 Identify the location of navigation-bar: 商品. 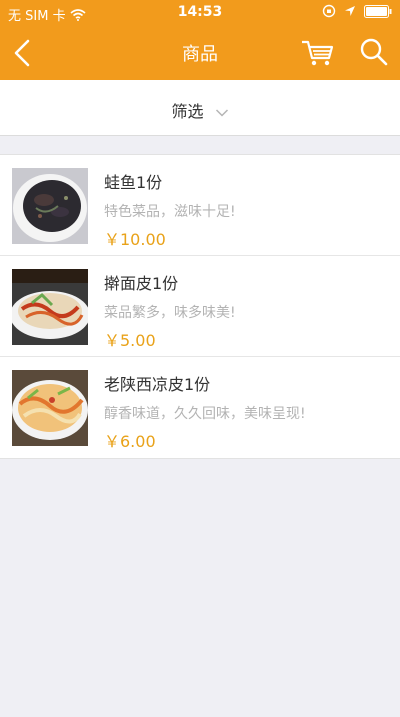
(200, 53).